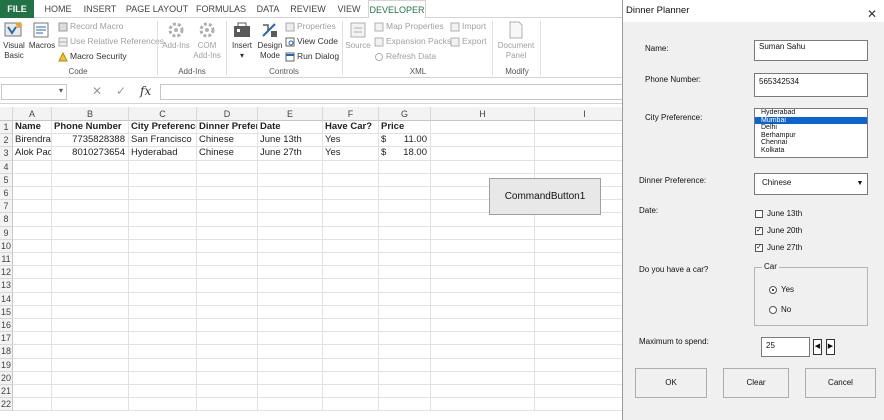  I want to click on tab-insert: INSERT, so click(100, 9).